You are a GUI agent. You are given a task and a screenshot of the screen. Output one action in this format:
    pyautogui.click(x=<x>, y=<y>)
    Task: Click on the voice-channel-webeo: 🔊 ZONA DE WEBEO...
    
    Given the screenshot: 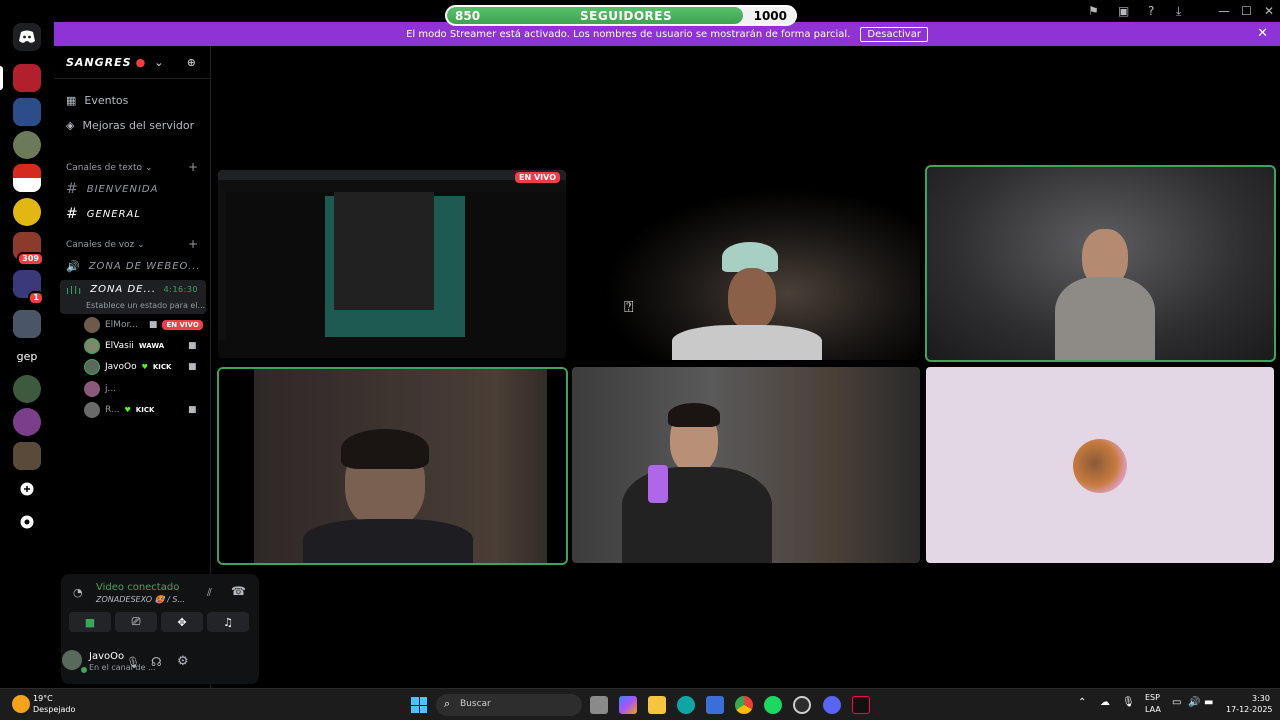 What is the action you would take?
    pyautogui.click(x=133, y=266)
    